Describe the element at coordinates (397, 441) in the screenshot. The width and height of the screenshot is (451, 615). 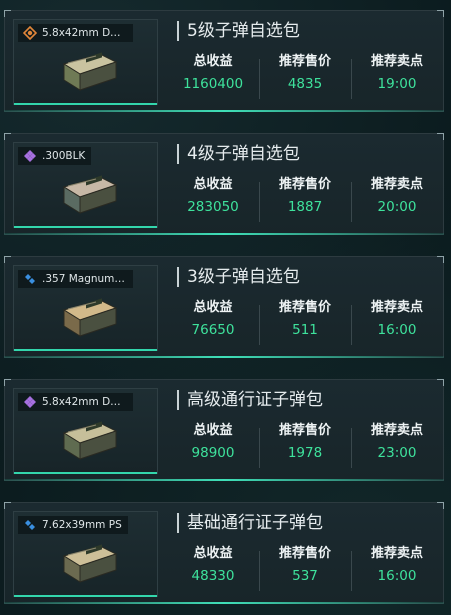
I see `recommended-sell-time-stat: 推荐卖点 23:00` at that location.